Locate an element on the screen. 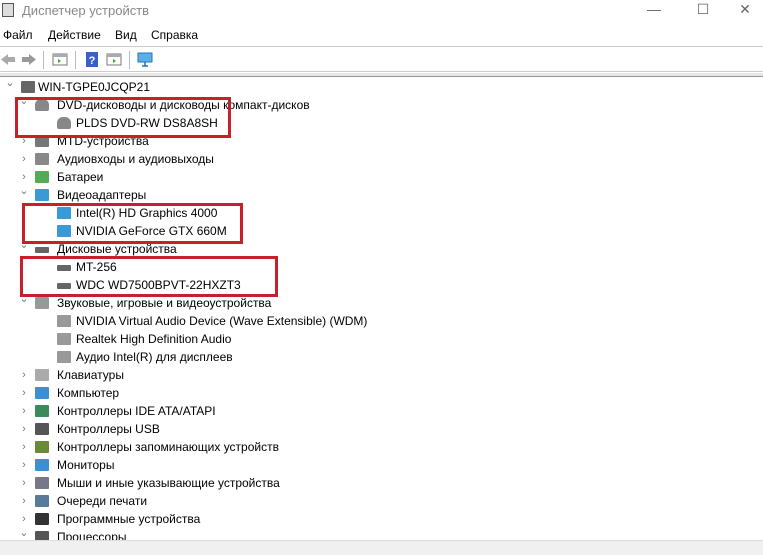 This screenshot has width=763, height=555. mouse-icon is located at coordinates (42, 483).